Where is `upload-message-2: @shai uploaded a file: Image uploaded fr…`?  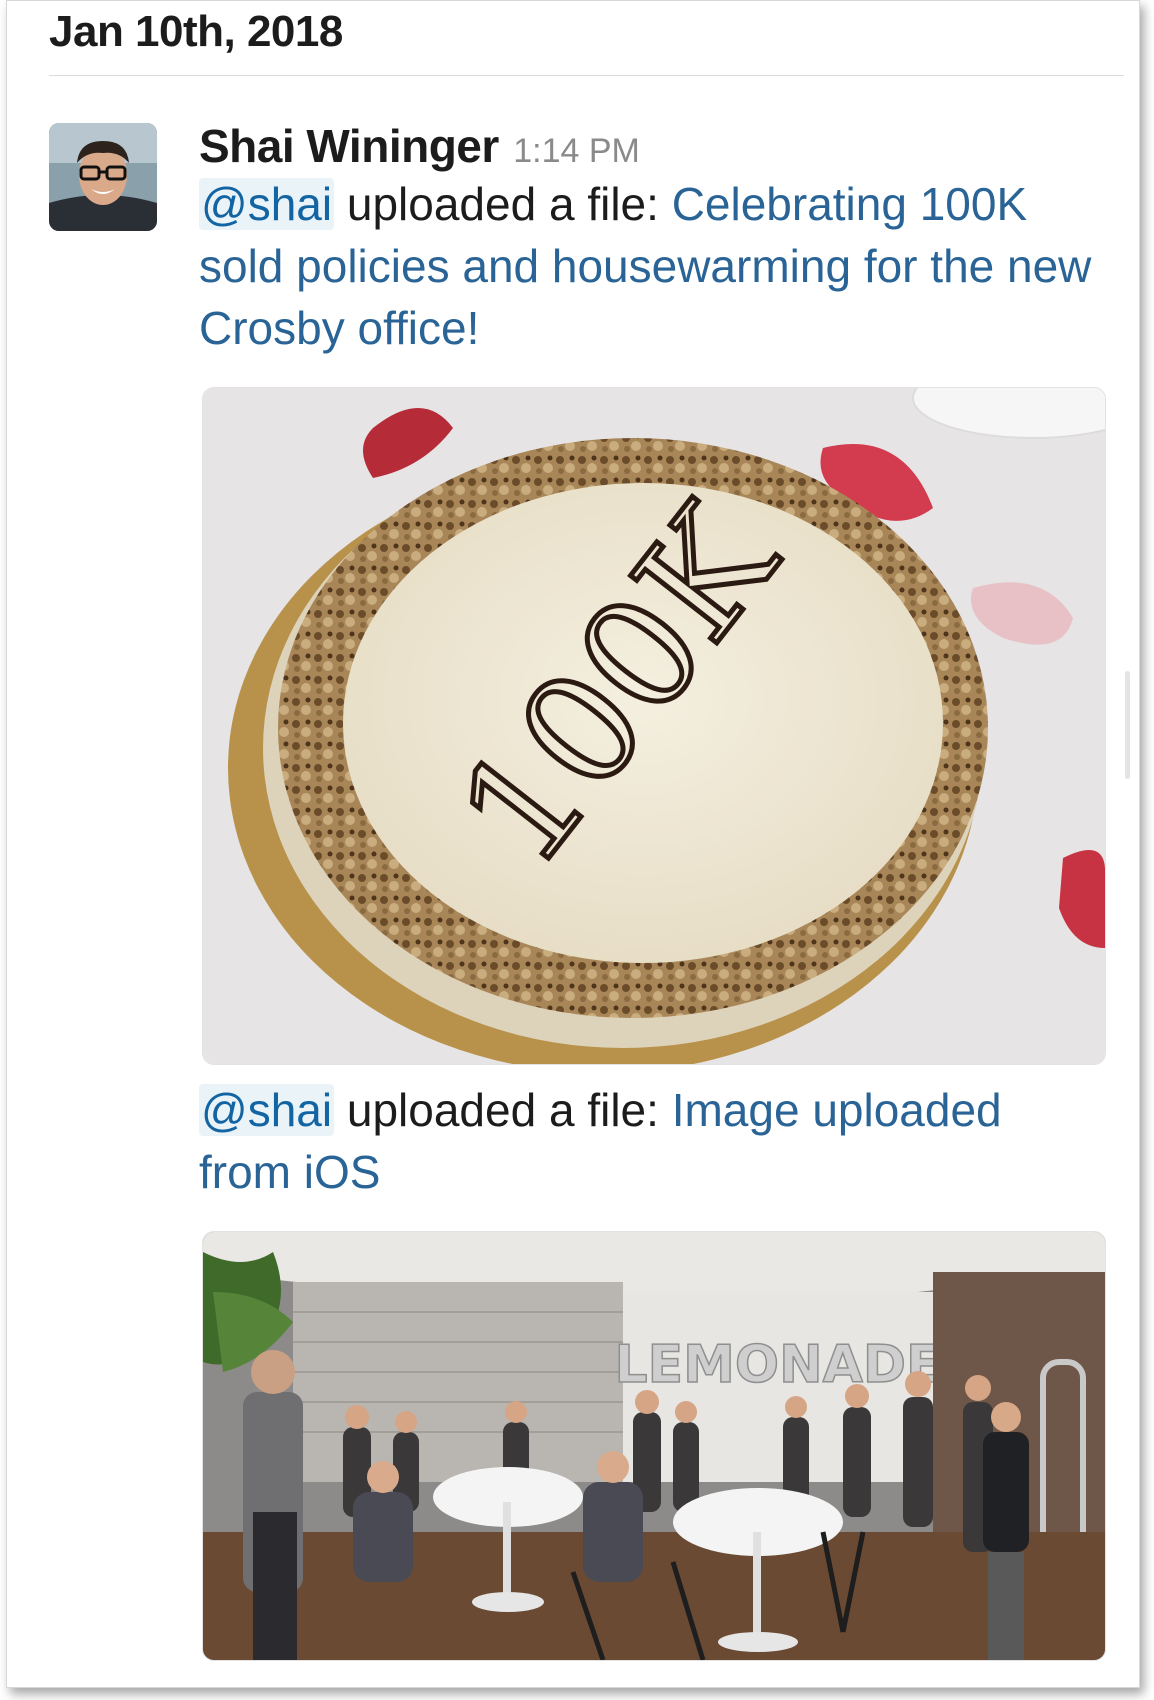
upload-message-2: @shai uploaded a file: Image uploaded fr… is located at coordinates (649, 1141).